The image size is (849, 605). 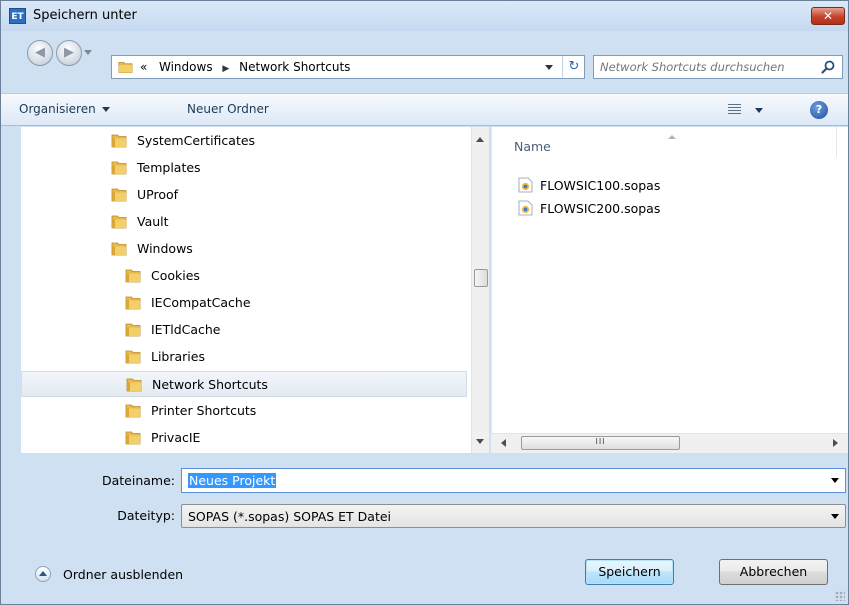 What do you see at coordinates (244, 222) in the screenshot?
I see `tree-item: Vault` at bounding box center [244, 222].